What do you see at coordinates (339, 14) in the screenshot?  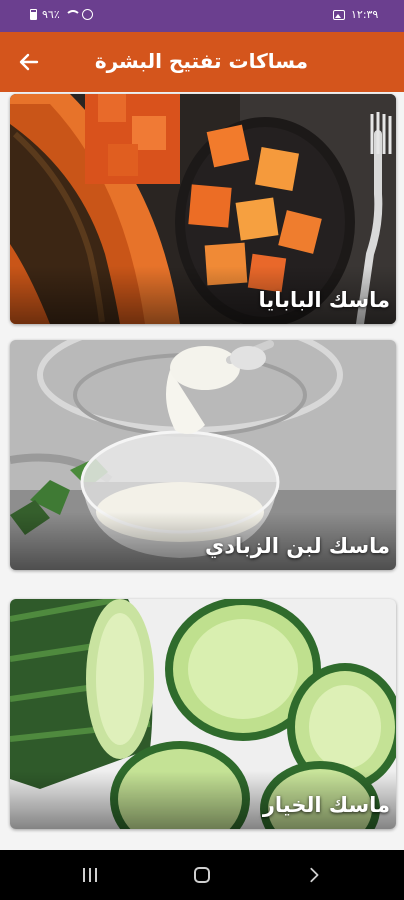 I see `gallery-icon` at bounding box center [339, 14].